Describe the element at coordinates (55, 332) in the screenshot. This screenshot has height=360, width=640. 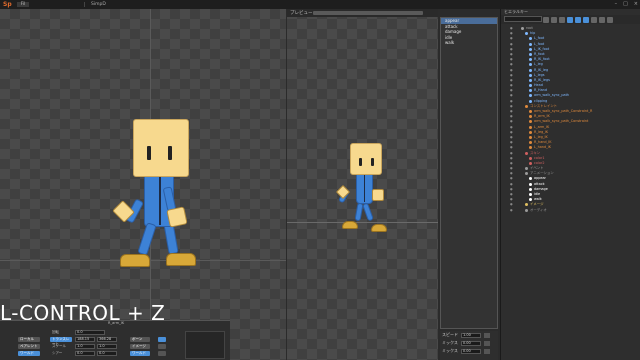
I see `rotate-label: 回転` at that location.